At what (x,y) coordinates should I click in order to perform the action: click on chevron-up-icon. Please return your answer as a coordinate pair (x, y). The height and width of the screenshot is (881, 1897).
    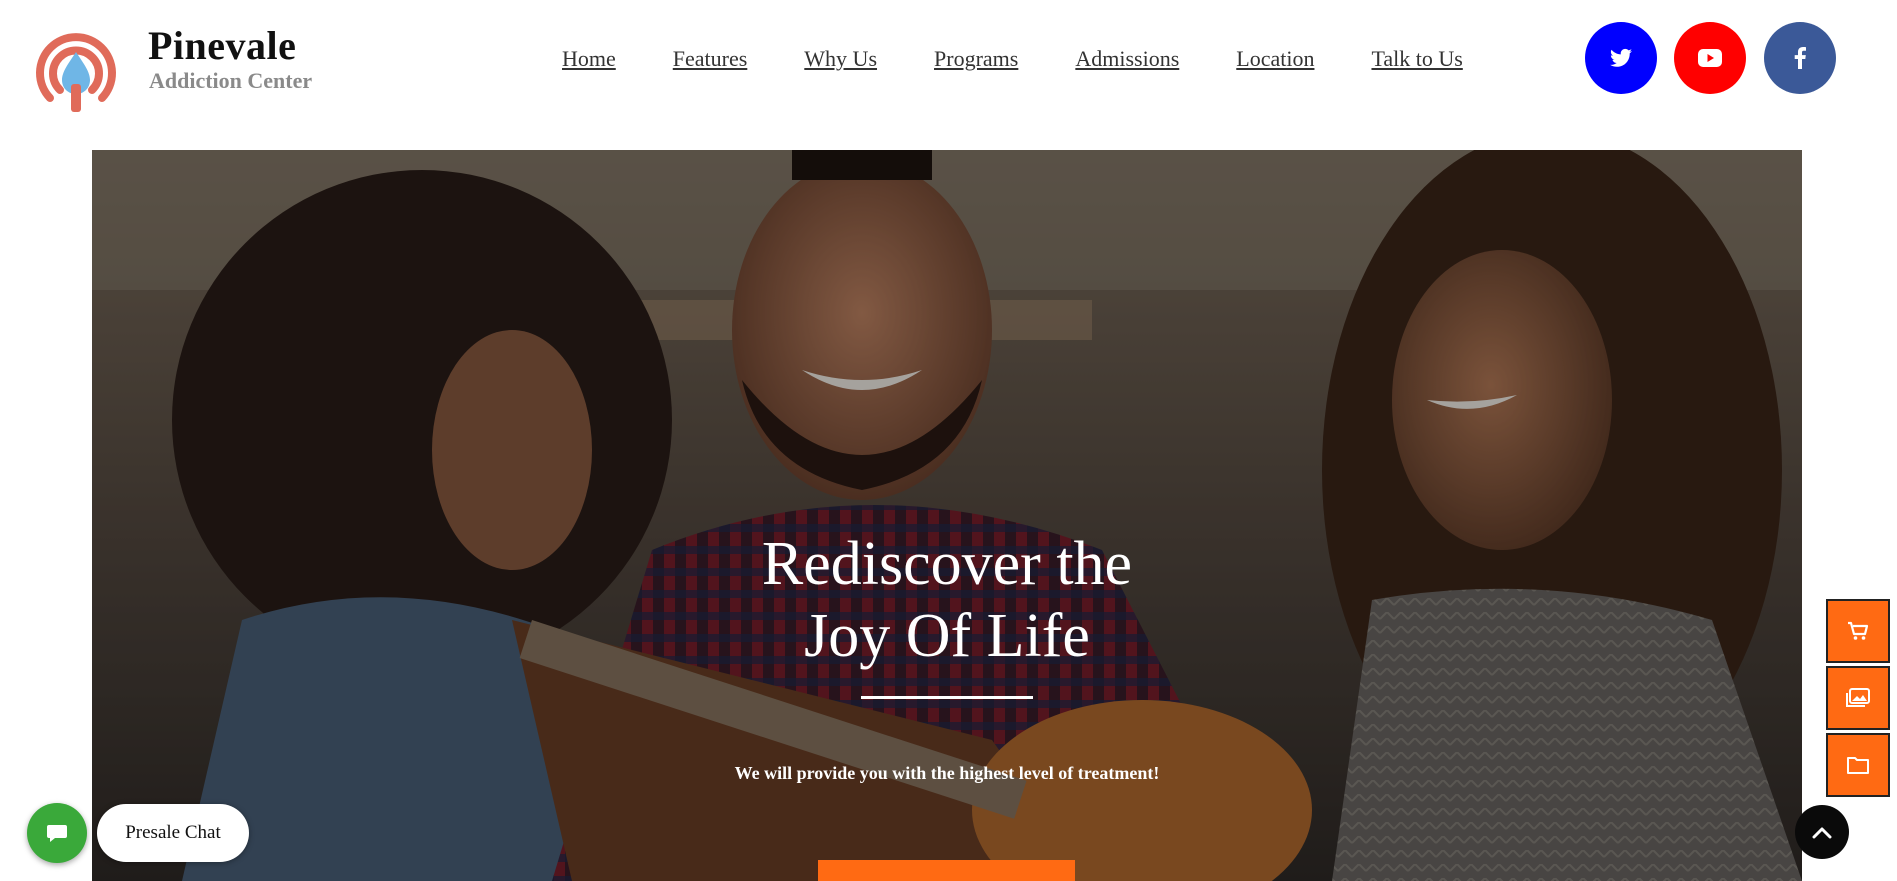
    Looking at the image, I should click on (1822, 833).